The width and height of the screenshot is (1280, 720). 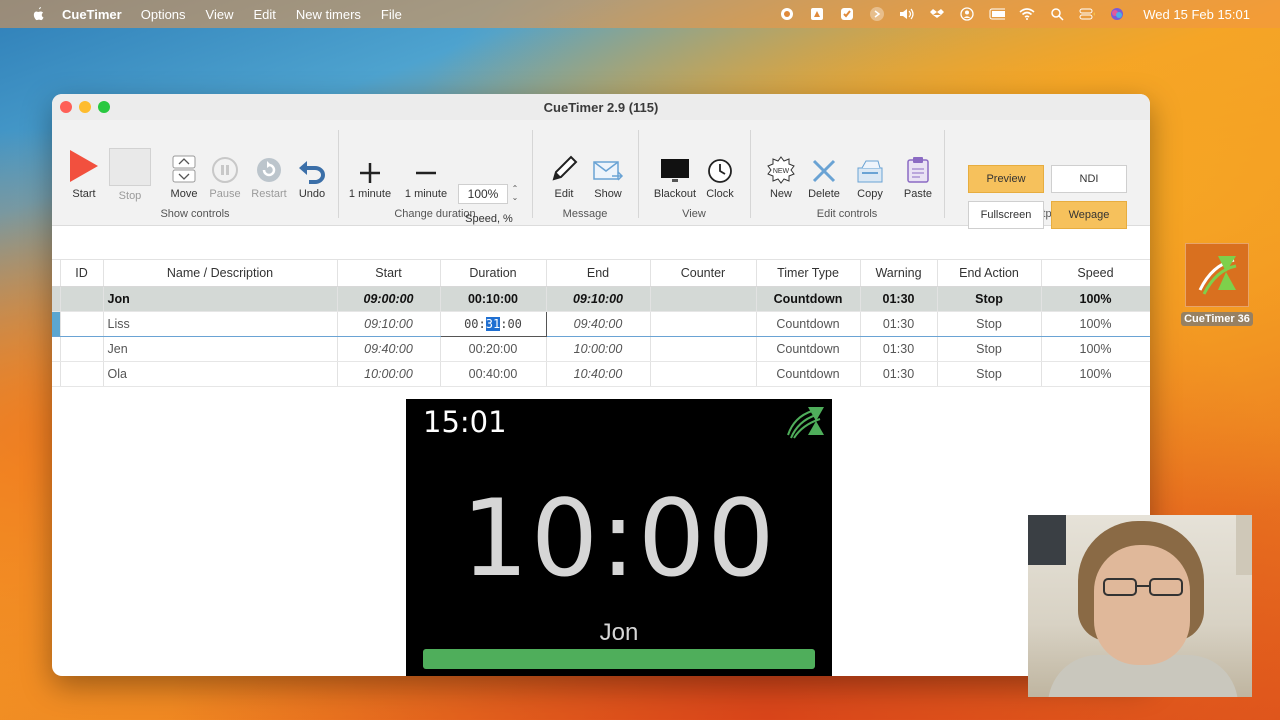 I want to click on siri-icon, so click(x=1117, y=14).